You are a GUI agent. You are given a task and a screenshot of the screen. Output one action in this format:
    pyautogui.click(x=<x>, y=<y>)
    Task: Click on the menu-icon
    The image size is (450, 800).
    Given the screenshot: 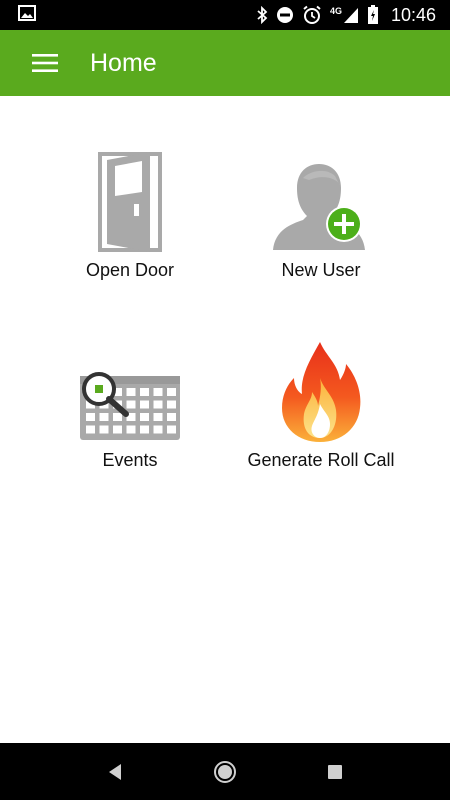 What is the action you would take?
    pyautogui.click(x=45, y=63)
    